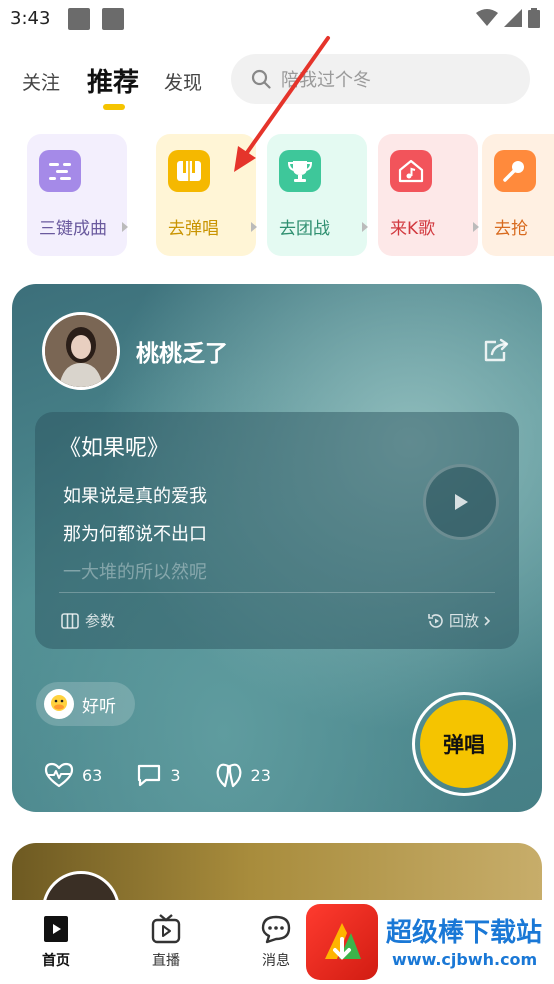 Image resolution: width=554 pixels, height=984 pixels. What do you see at coordinates (518, 195) in the screenshot?
I see `quick-action-grab: 去抢` at bounding box center [518, 195].